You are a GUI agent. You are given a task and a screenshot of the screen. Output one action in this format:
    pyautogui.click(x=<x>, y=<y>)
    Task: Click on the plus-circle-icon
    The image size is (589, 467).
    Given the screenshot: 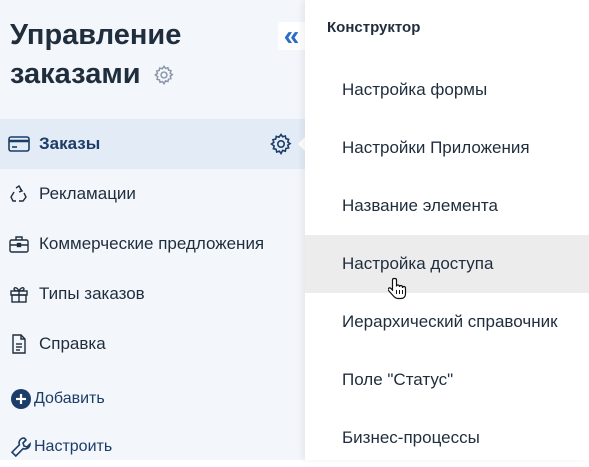 What is the action you would take?
    pyautogui.click(x=21, y=399)
    